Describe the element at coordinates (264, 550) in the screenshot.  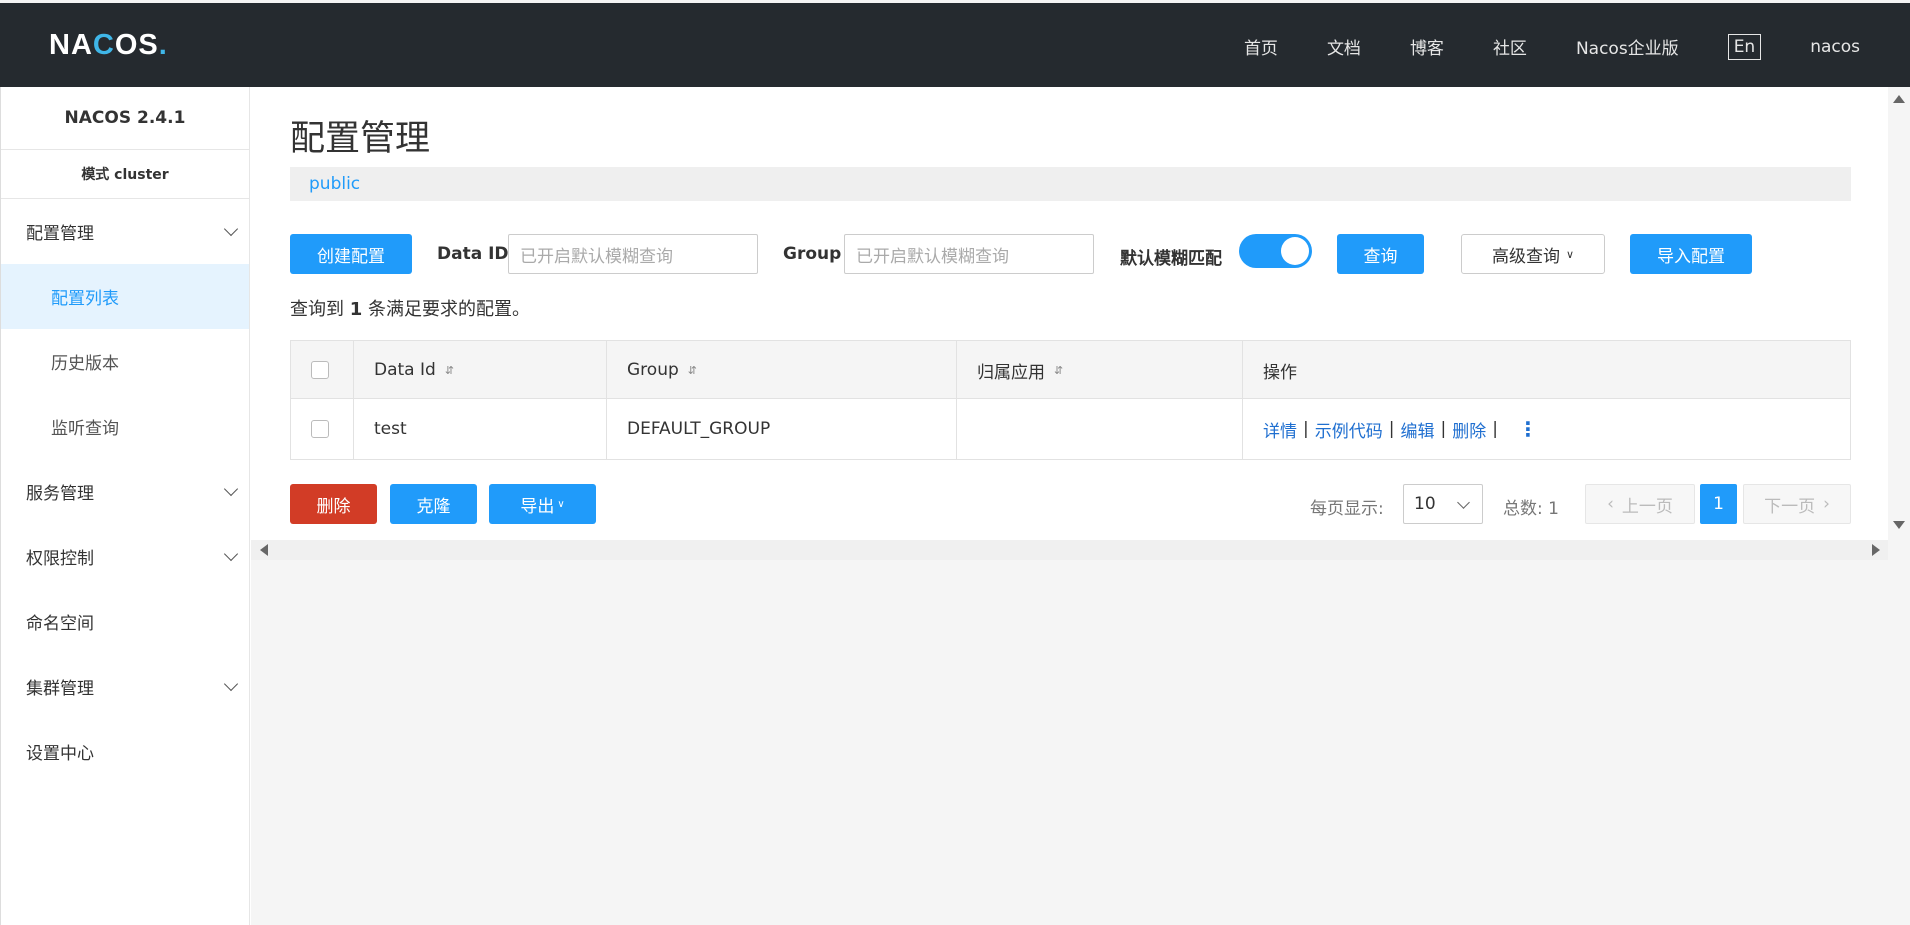
I see `scroll-left-arrow-icon` at that location.